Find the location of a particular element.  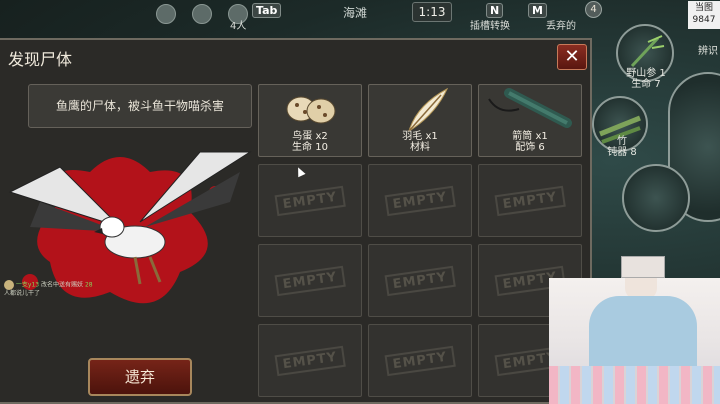

close-button: ✕ is located at coordinates (572, 57).